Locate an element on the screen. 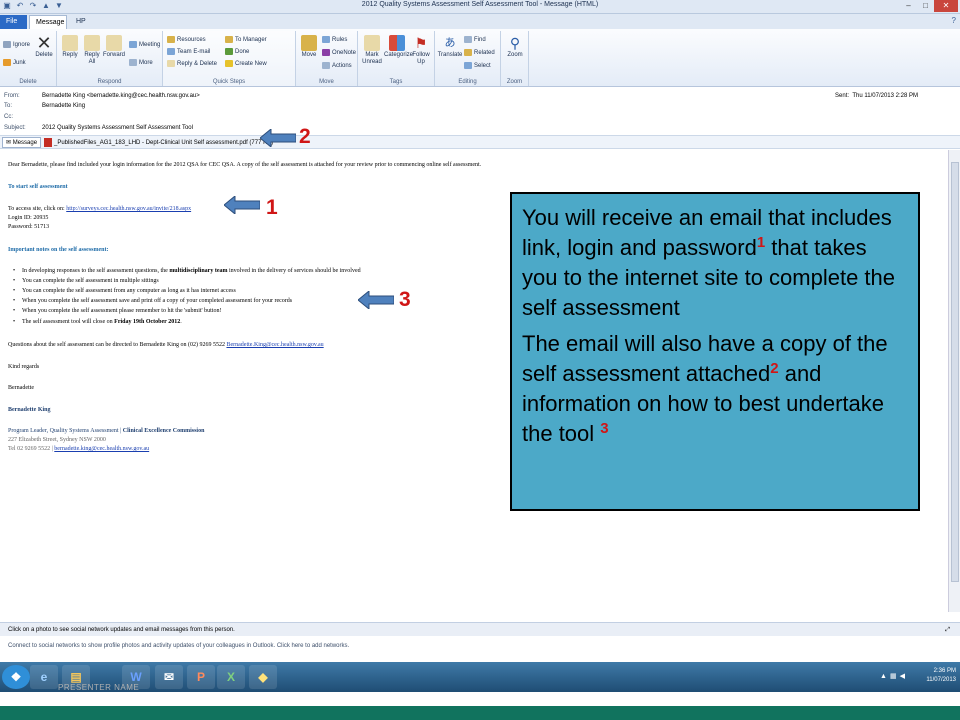 The image size is (960, 720). start-button: ❖ is located at coordinates (16, 677).